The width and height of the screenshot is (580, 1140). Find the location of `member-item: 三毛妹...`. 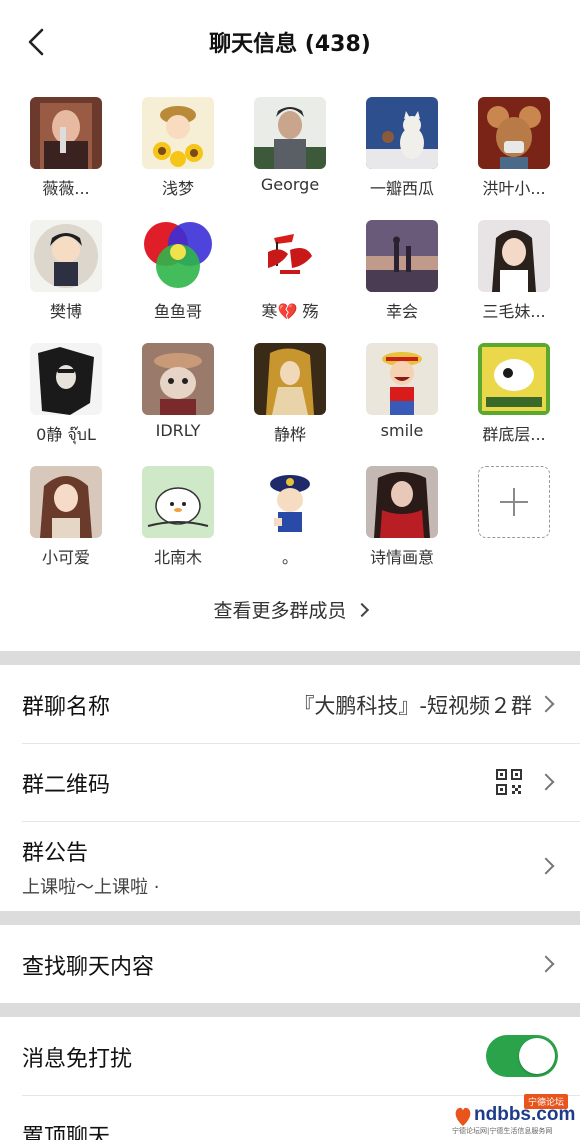

member-item: 三毛妹... is located at coordinates (514, 271).